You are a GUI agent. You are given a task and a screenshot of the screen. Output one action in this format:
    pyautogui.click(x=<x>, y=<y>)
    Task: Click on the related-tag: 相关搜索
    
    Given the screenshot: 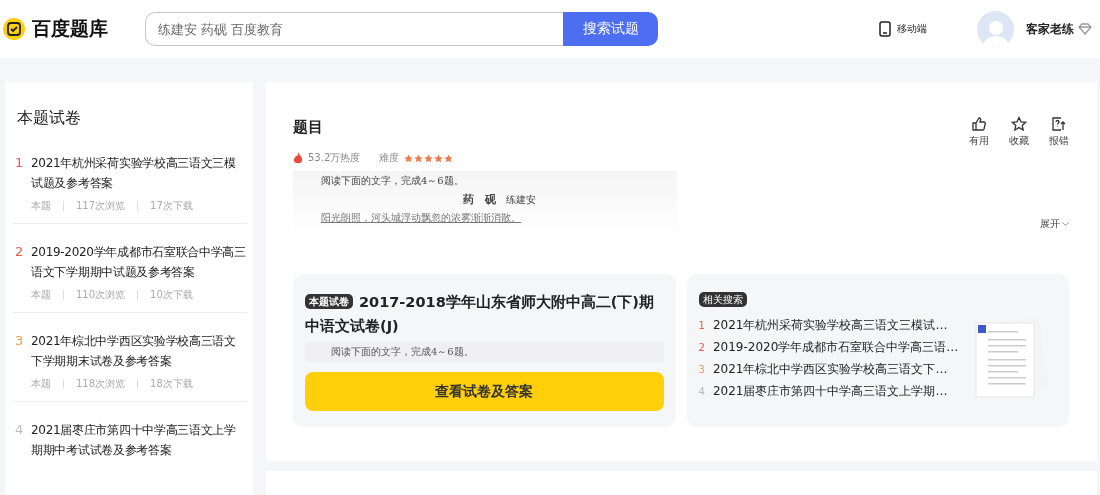 What is the action you would take?
    pyautogui.click(x=722, y=299)
    